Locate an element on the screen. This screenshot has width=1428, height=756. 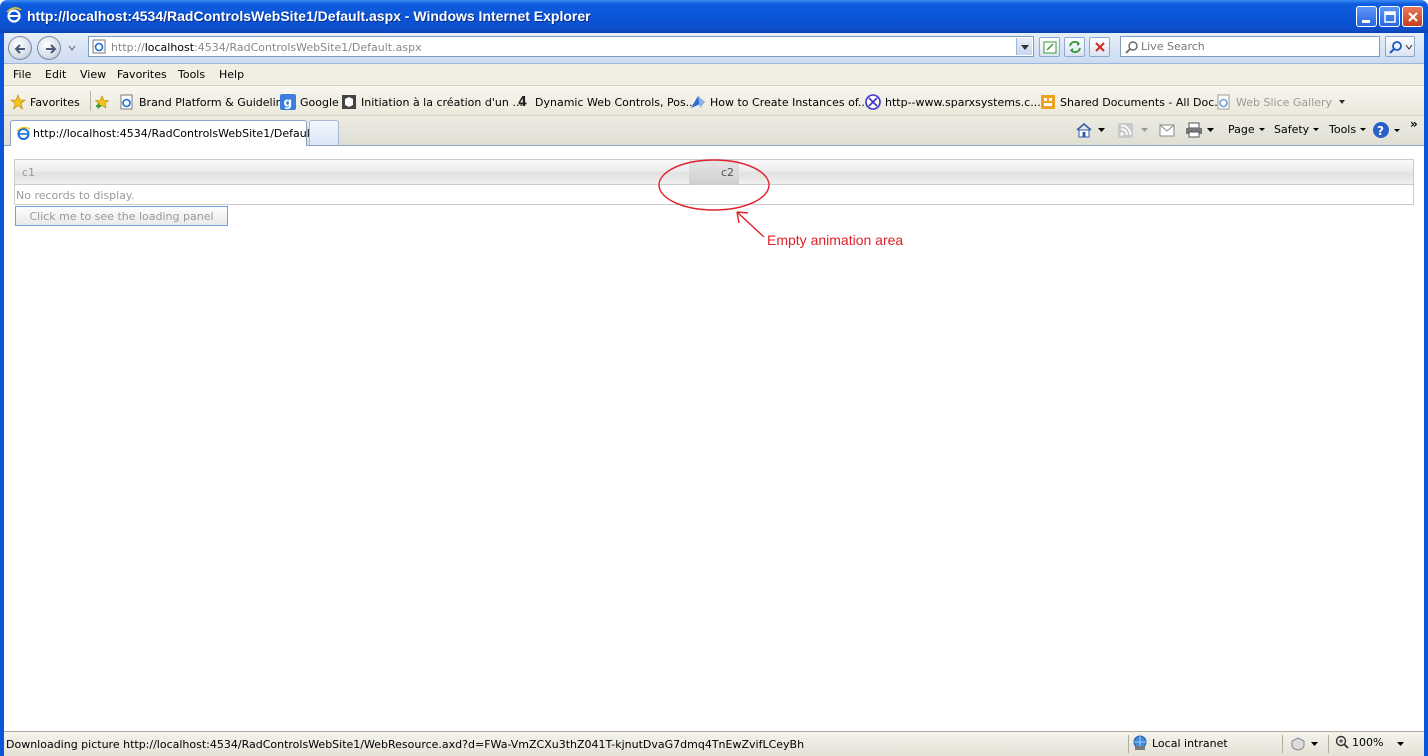
sharepoint-icon is located at coordinates (1048, 102).